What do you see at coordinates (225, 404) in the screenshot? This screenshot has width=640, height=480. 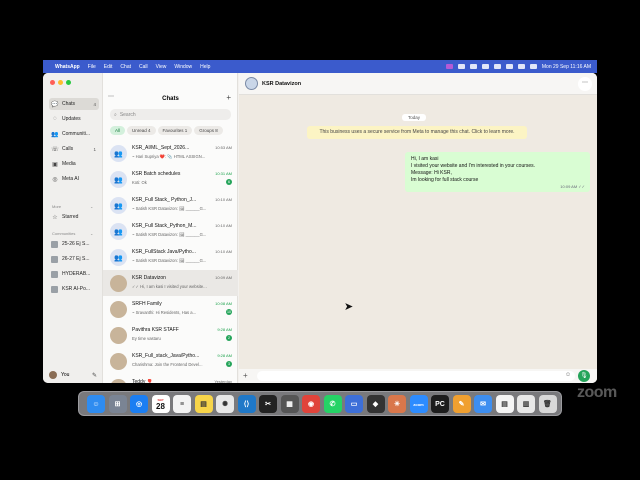 I see `chatgpt-icon: ✺` at bounding box center [225, 404].